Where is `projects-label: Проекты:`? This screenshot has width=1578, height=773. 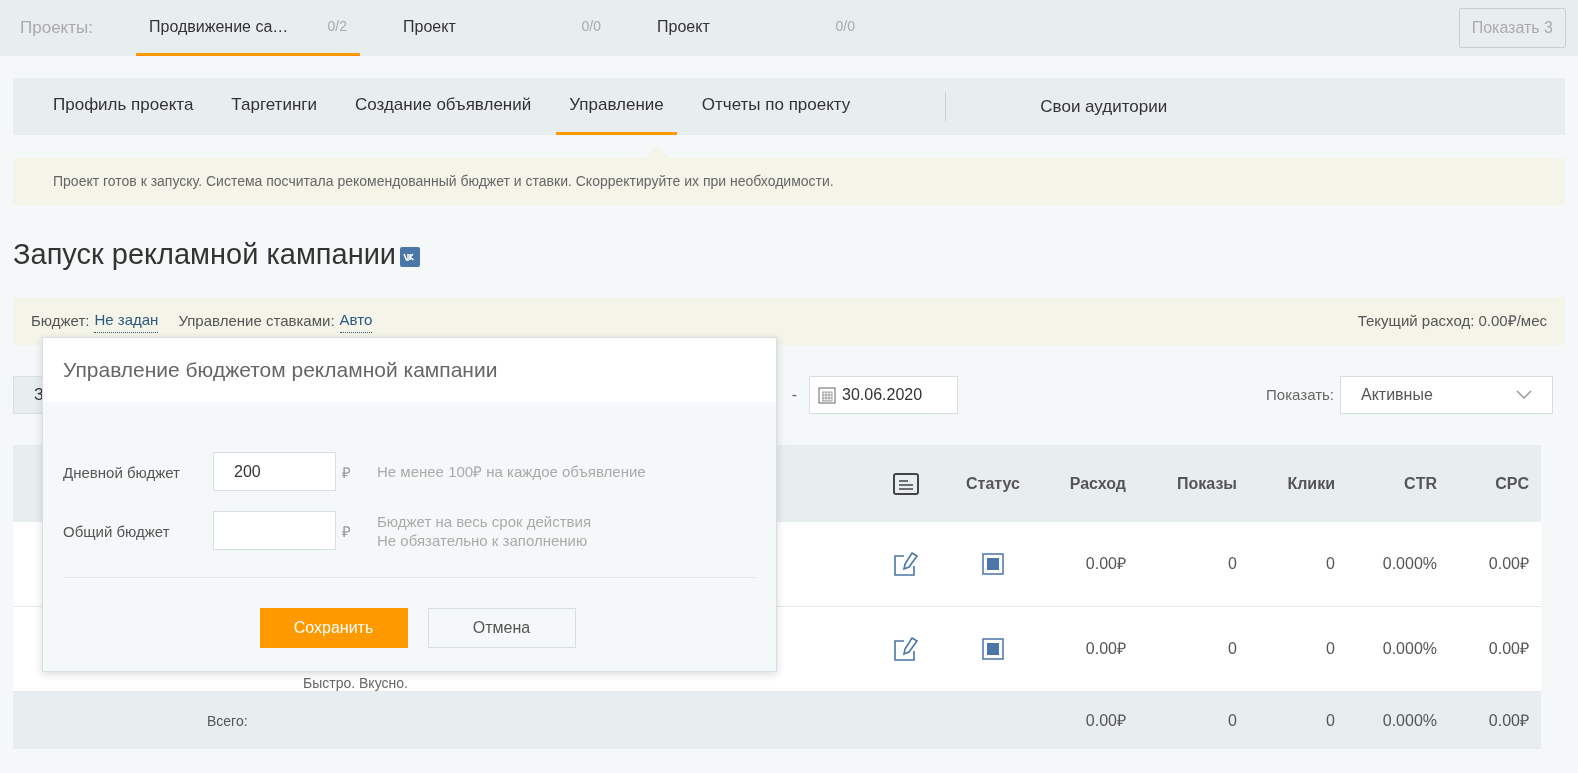
projects-label: Проекты: is located at coordinates (57, 28).